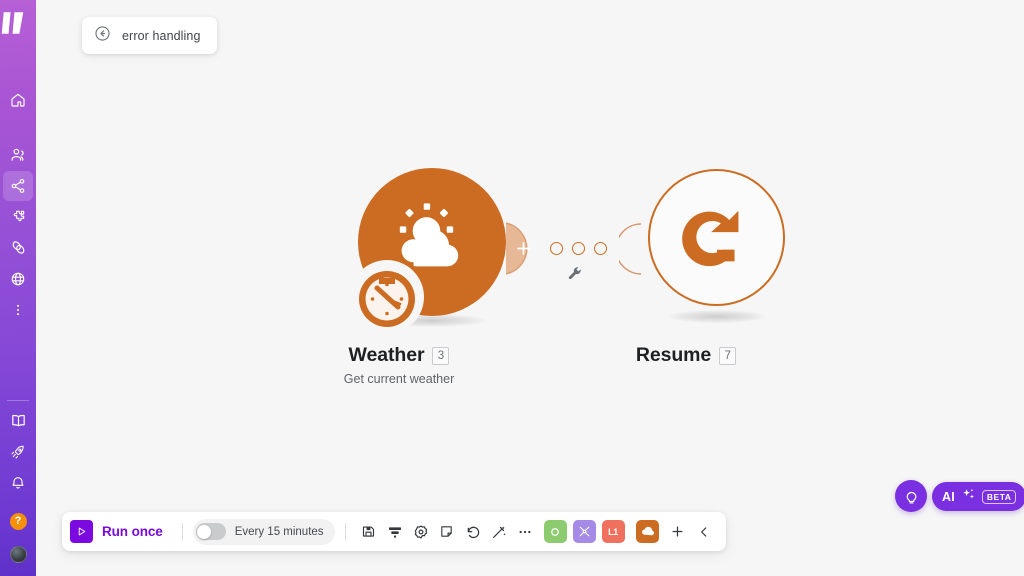 The height and width of the screenshot is (576, 1024). What do you see at coordinates (161, 35) in the screenshot?
I see `breadcrumb-label: error handling` at bounding box center [161, 35].